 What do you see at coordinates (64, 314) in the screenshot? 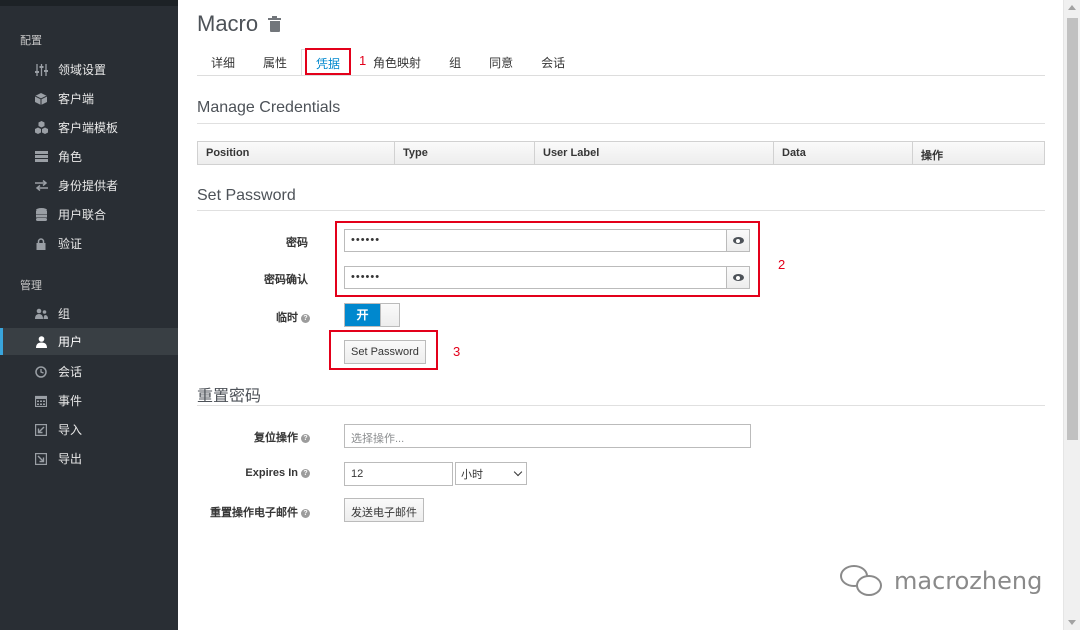
I see `sidebar-item-label: 组` at bounding box center [64, 314].